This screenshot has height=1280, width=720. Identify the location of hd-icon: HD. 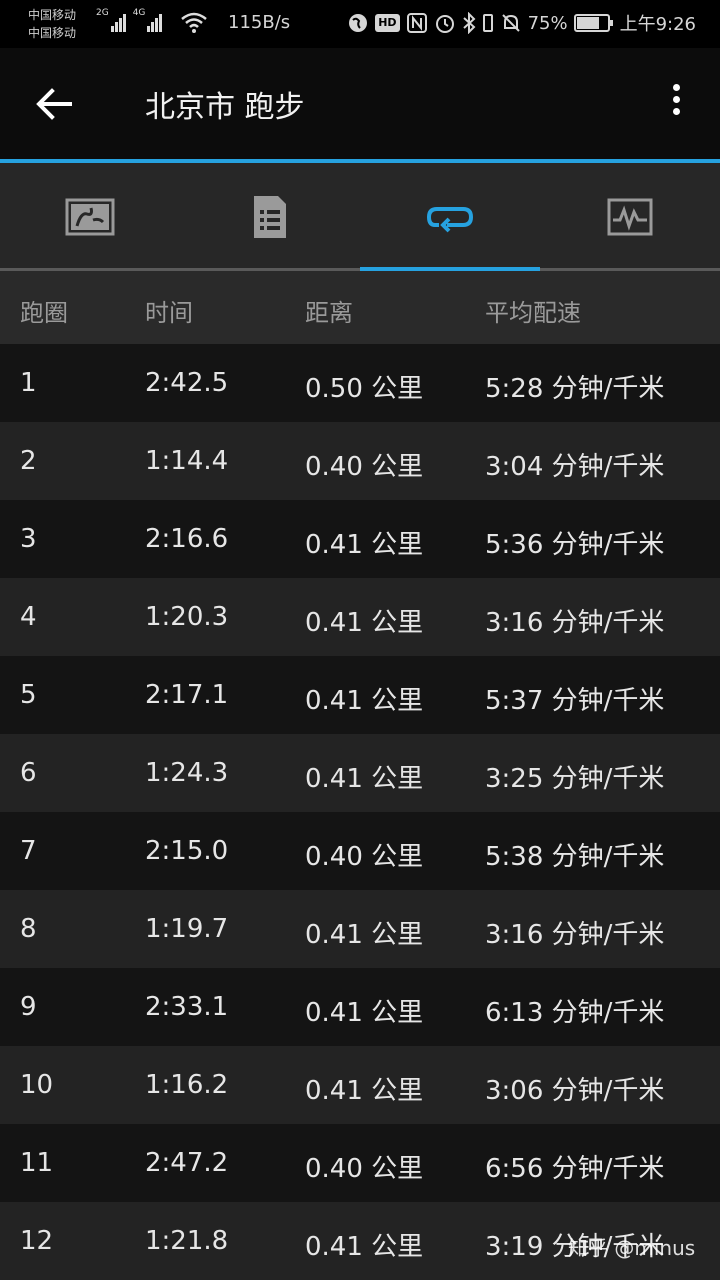
(387, 23).